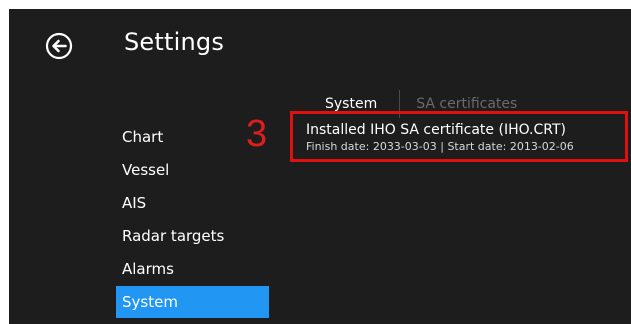  What do you see at coordinates (351, 104) in the screenshot?
I see `tab-system: System` at bounding box center [351, 104].